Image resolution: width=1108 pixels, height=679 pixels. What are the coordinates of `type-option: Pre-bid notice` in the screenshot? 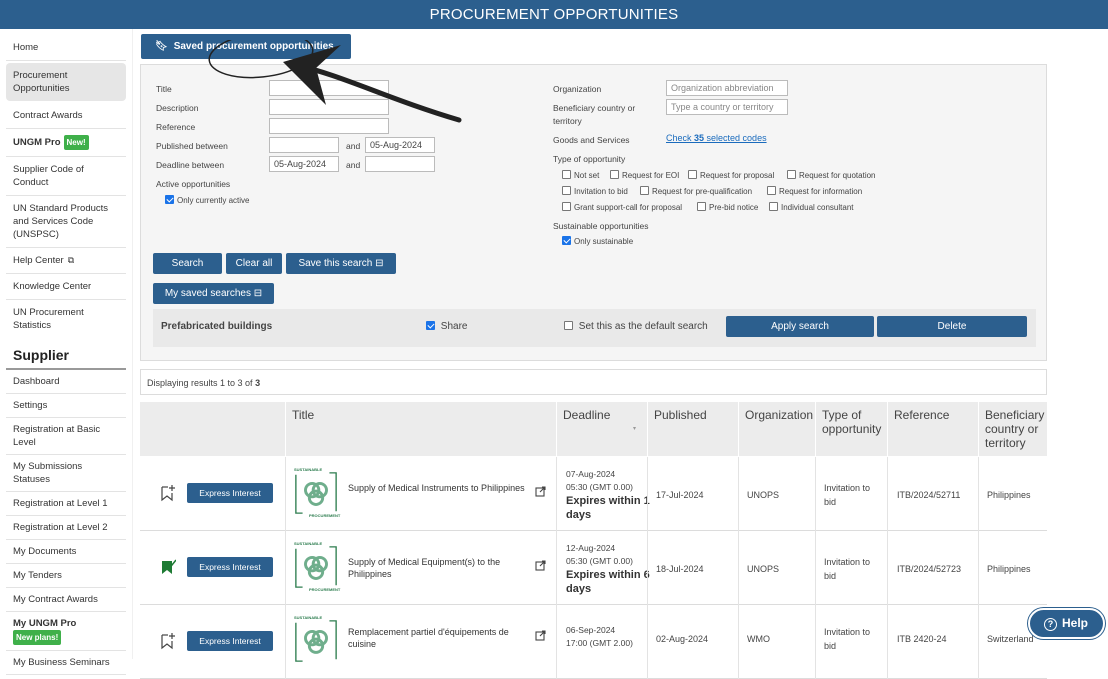 It's located at (727, 207).